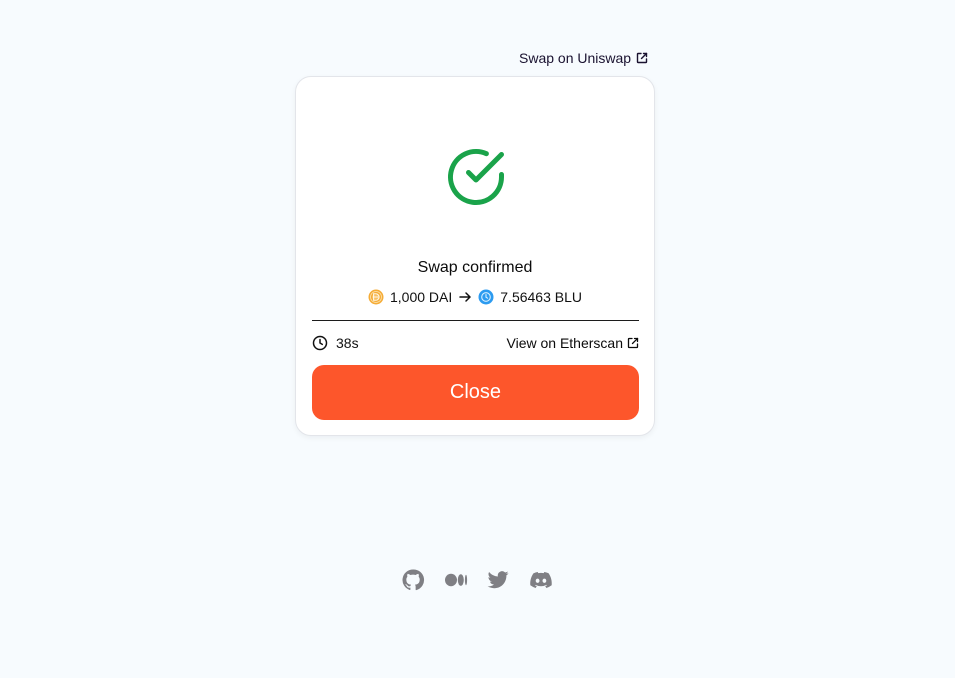 The height and width of the screenshot is (678, 955). Describe the element at coordinates (541, 297) in the screenshot. I see `to-amount: 7.56463 BLU` at that location.